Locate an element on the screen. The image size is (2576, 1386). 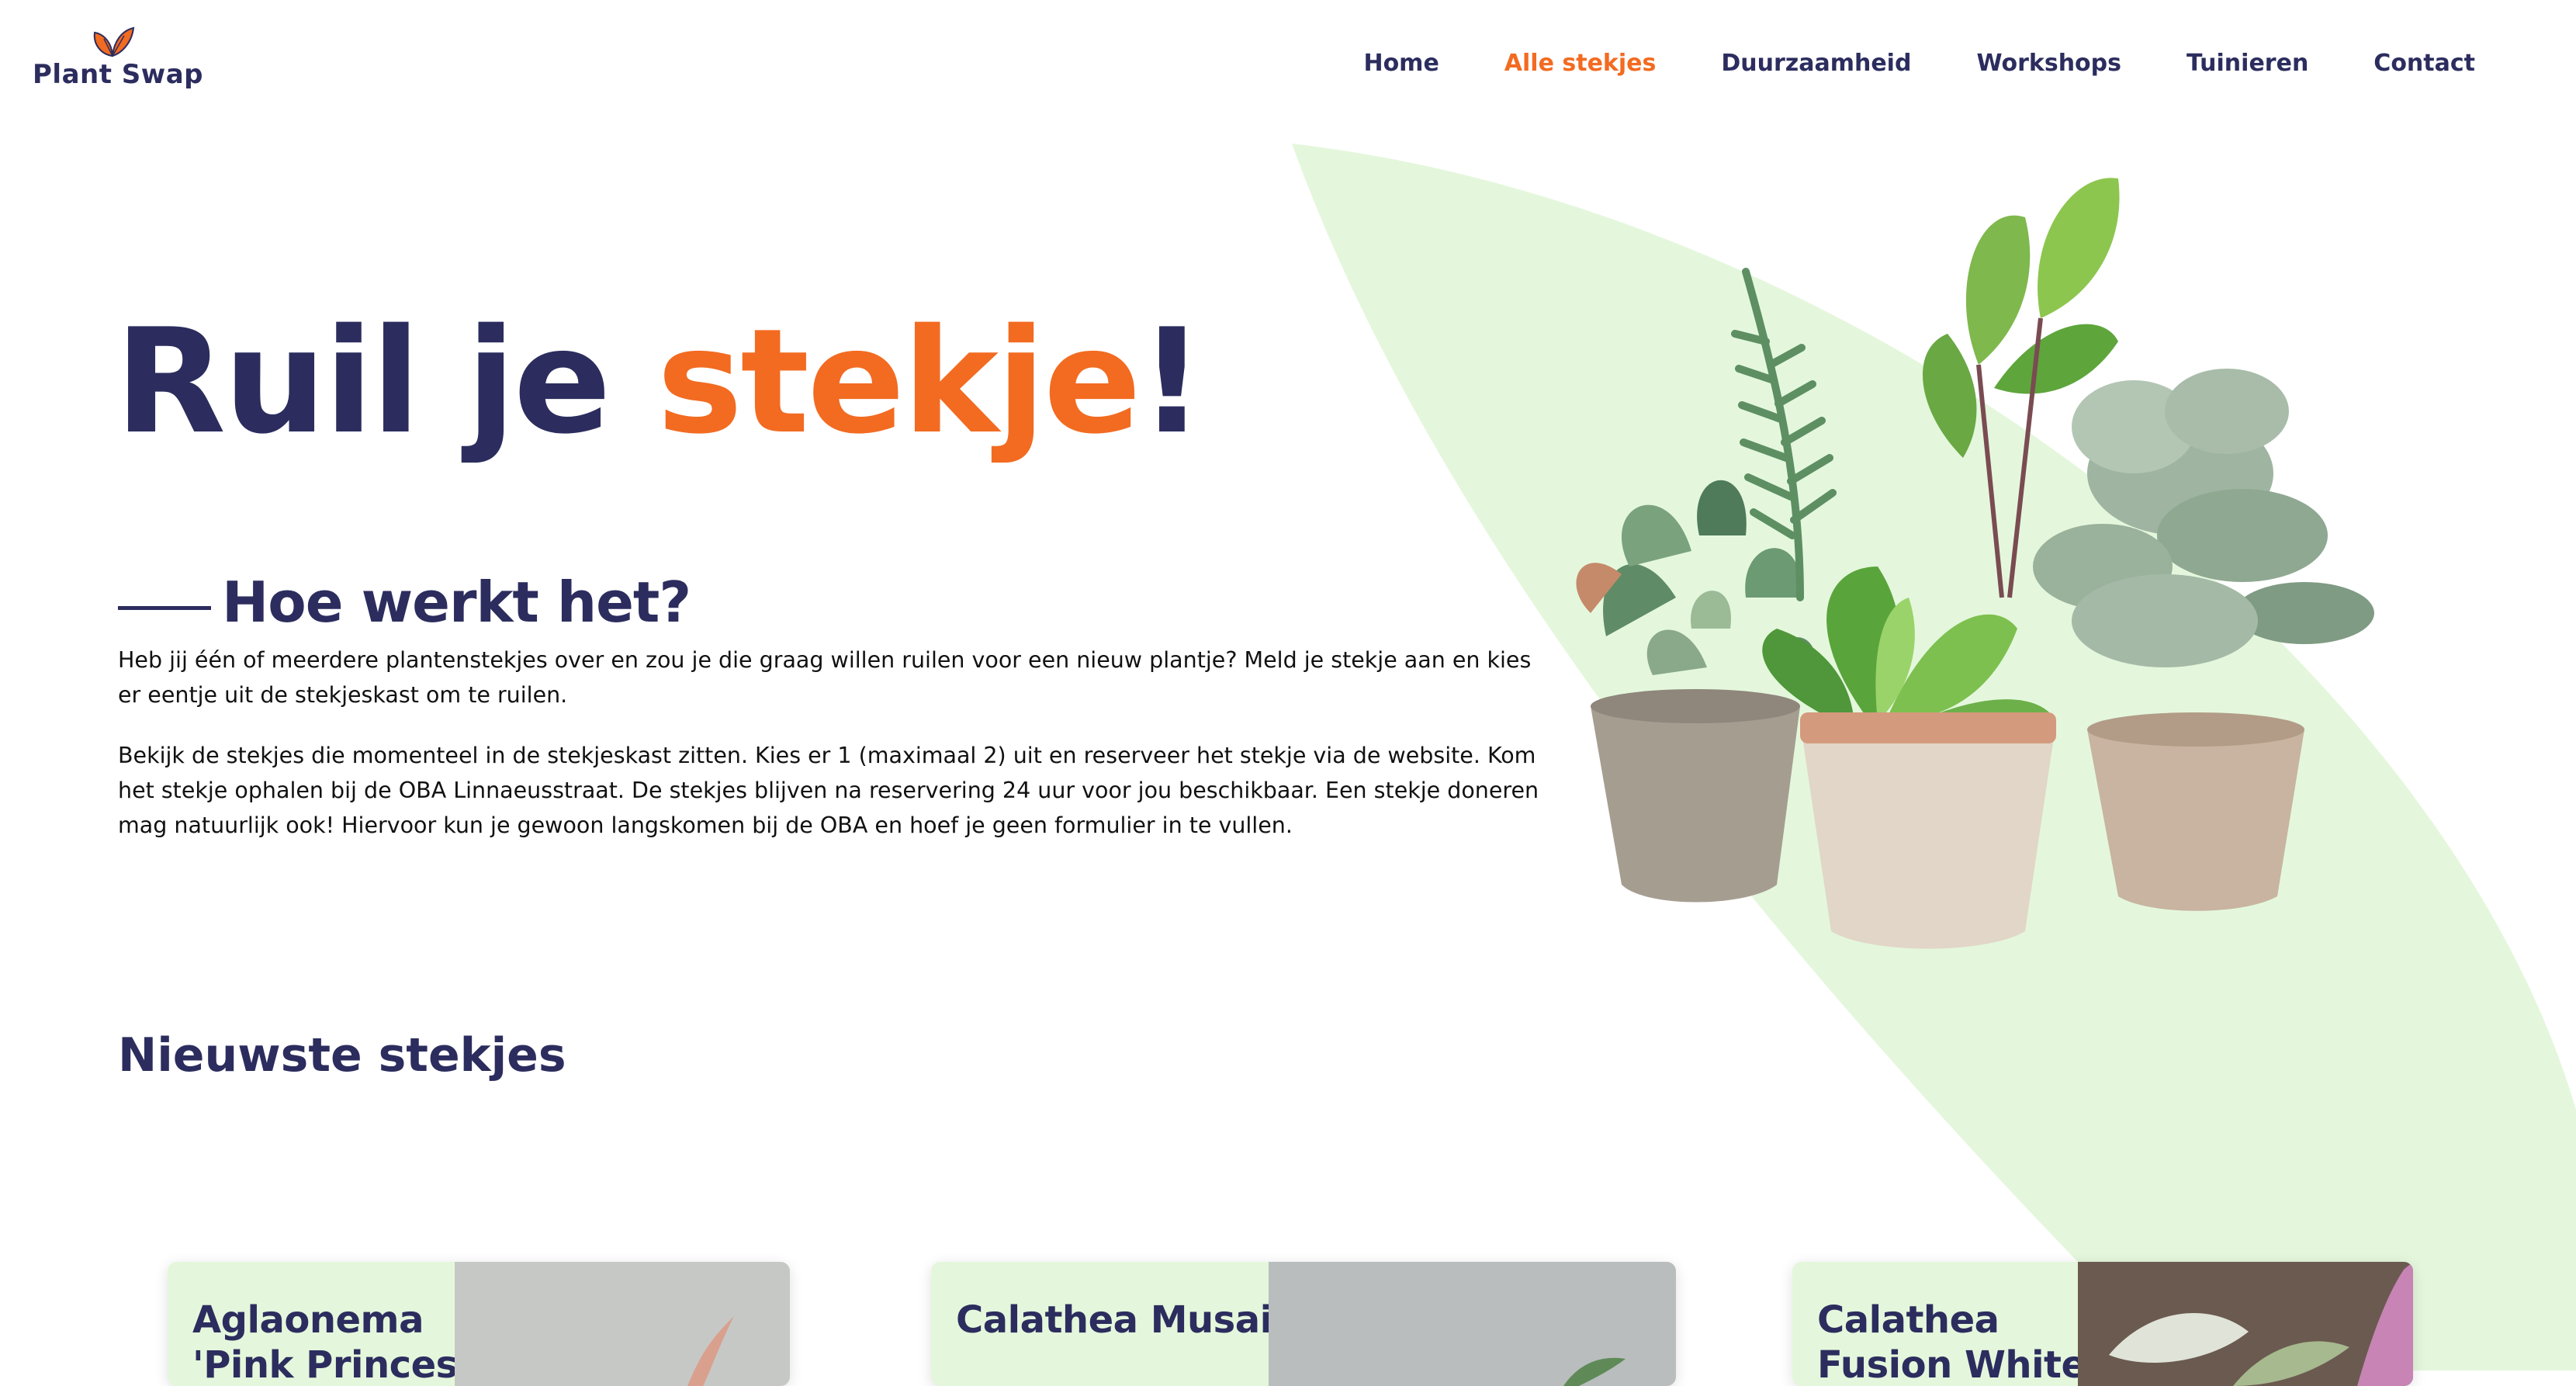
butterfly-leaf-icon is located at coordinates (114, 41).